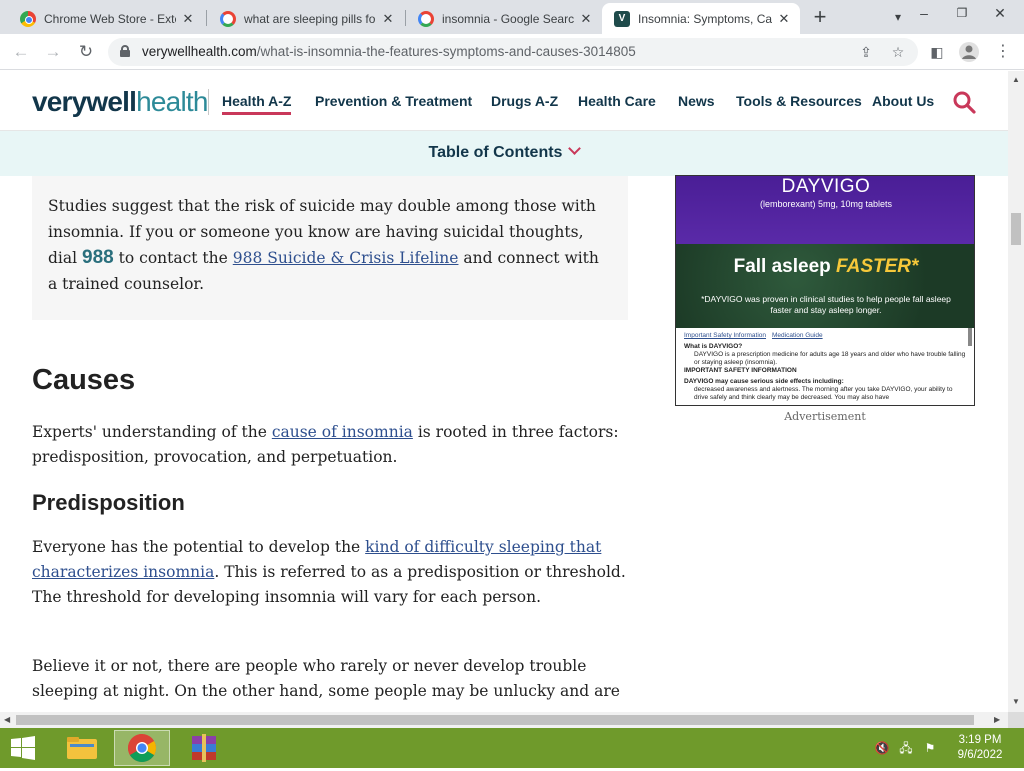 This screenshot has width=1024, height=771. What do you see at coordinates (28, 18) in the screenshot?
I see `chrome-web-store-icon` at bounding box center [28, 18].